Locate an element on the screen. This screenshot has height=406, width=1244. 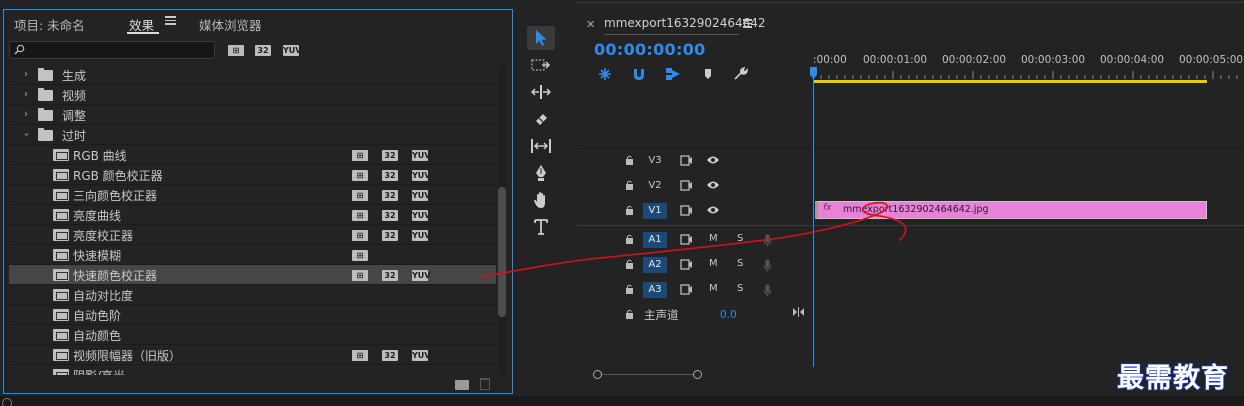
track-name: V1 is located at coordinates (655, 211).